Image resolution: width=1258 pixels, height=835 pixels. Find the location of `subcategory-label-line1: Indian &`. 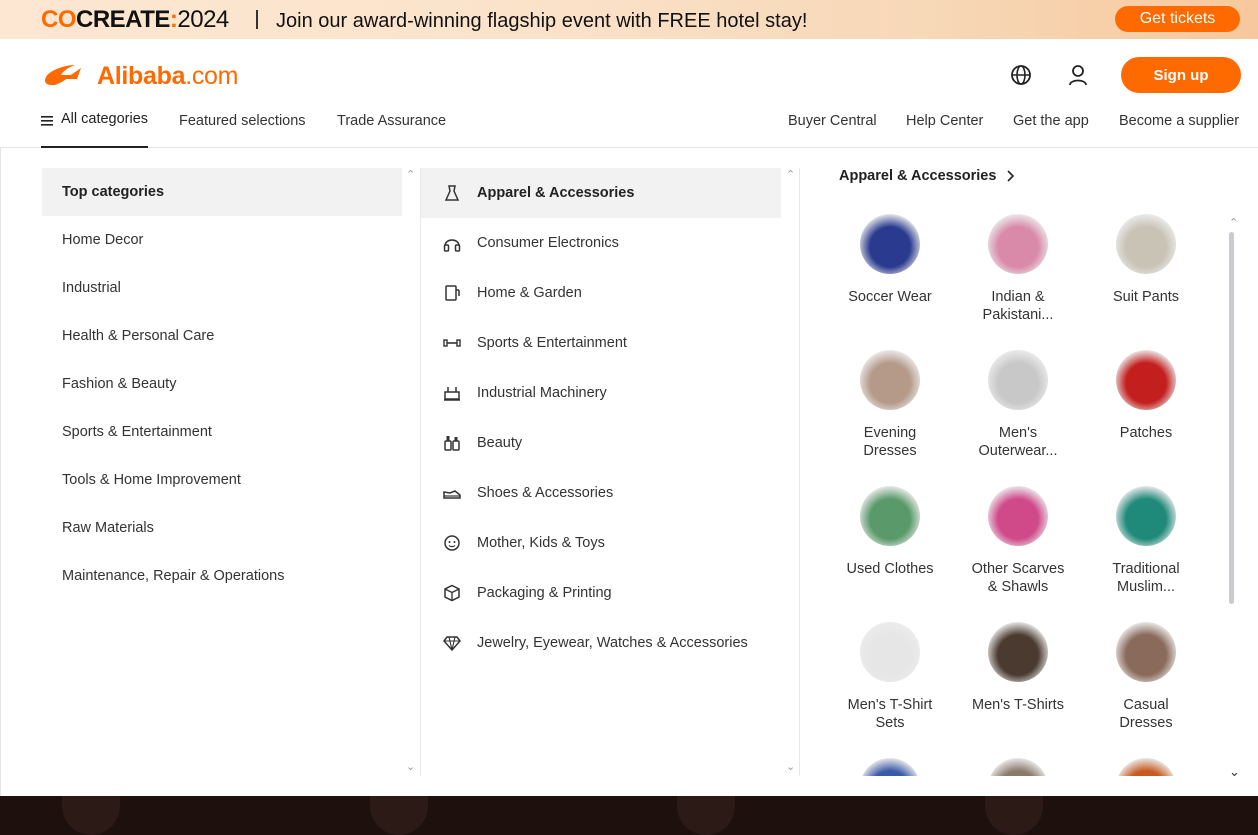

subcategory-label-line1: Indian & is located at coordinates (1018, 297).